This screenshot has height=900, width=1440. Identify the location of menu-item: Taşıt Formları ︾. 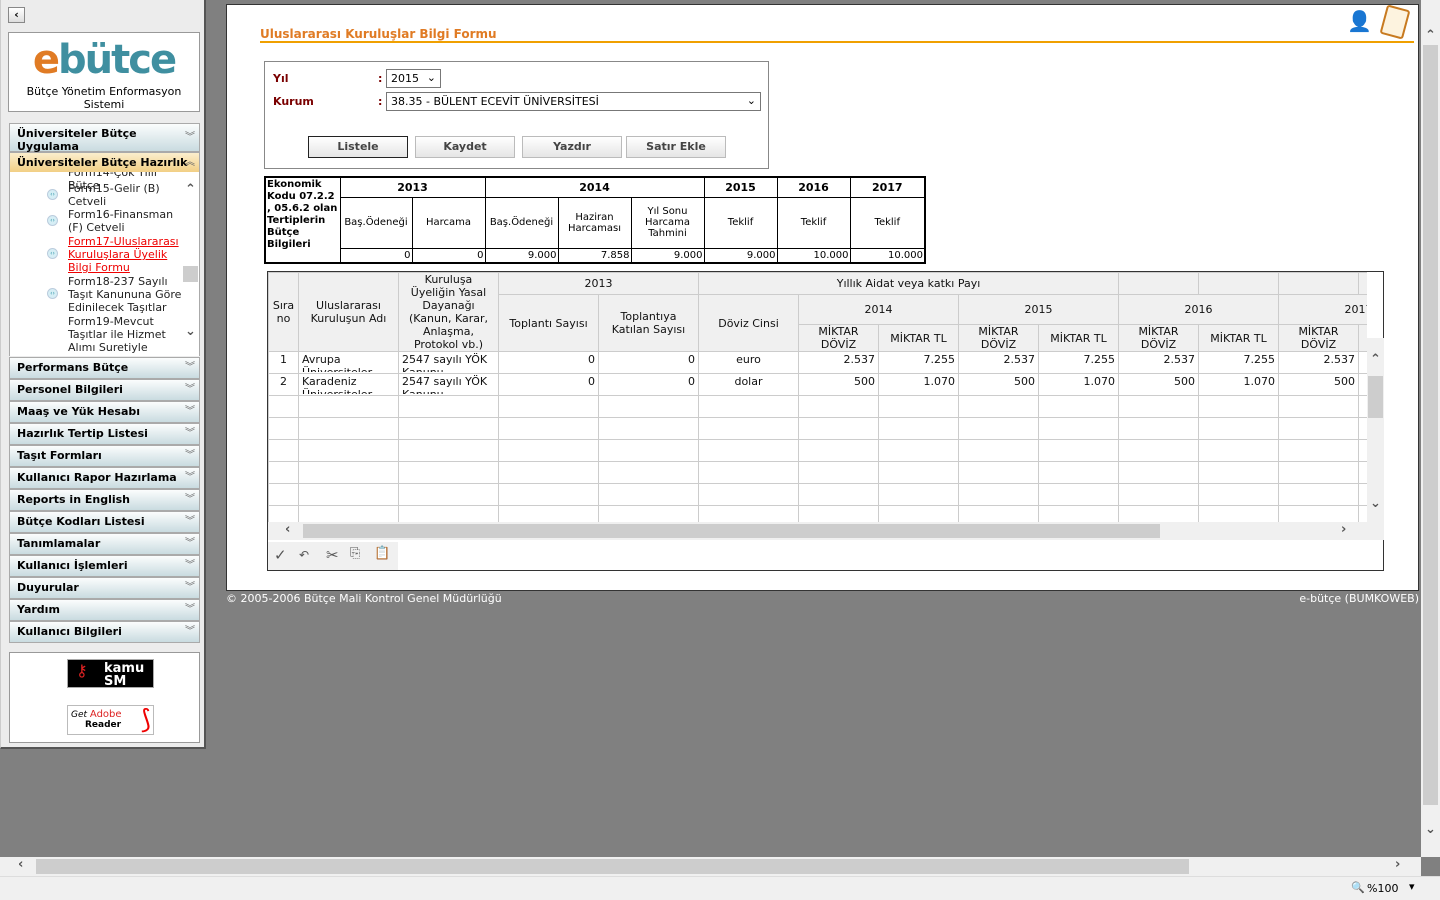
(104, 456).